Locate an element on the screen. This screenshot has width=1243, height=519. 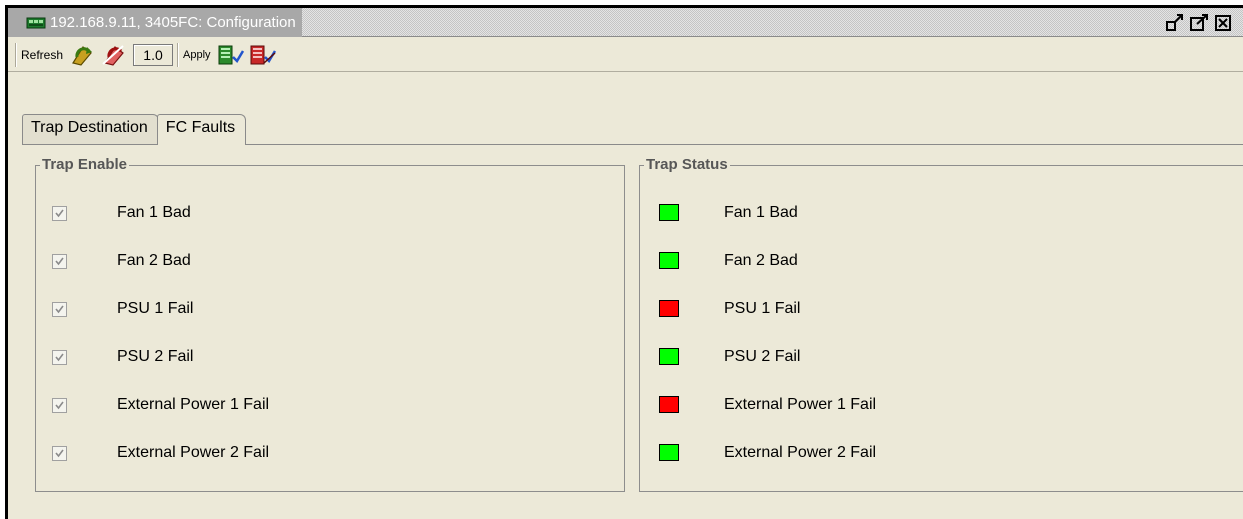
refresh-label: Refresh is located at coordinates (42, 55).